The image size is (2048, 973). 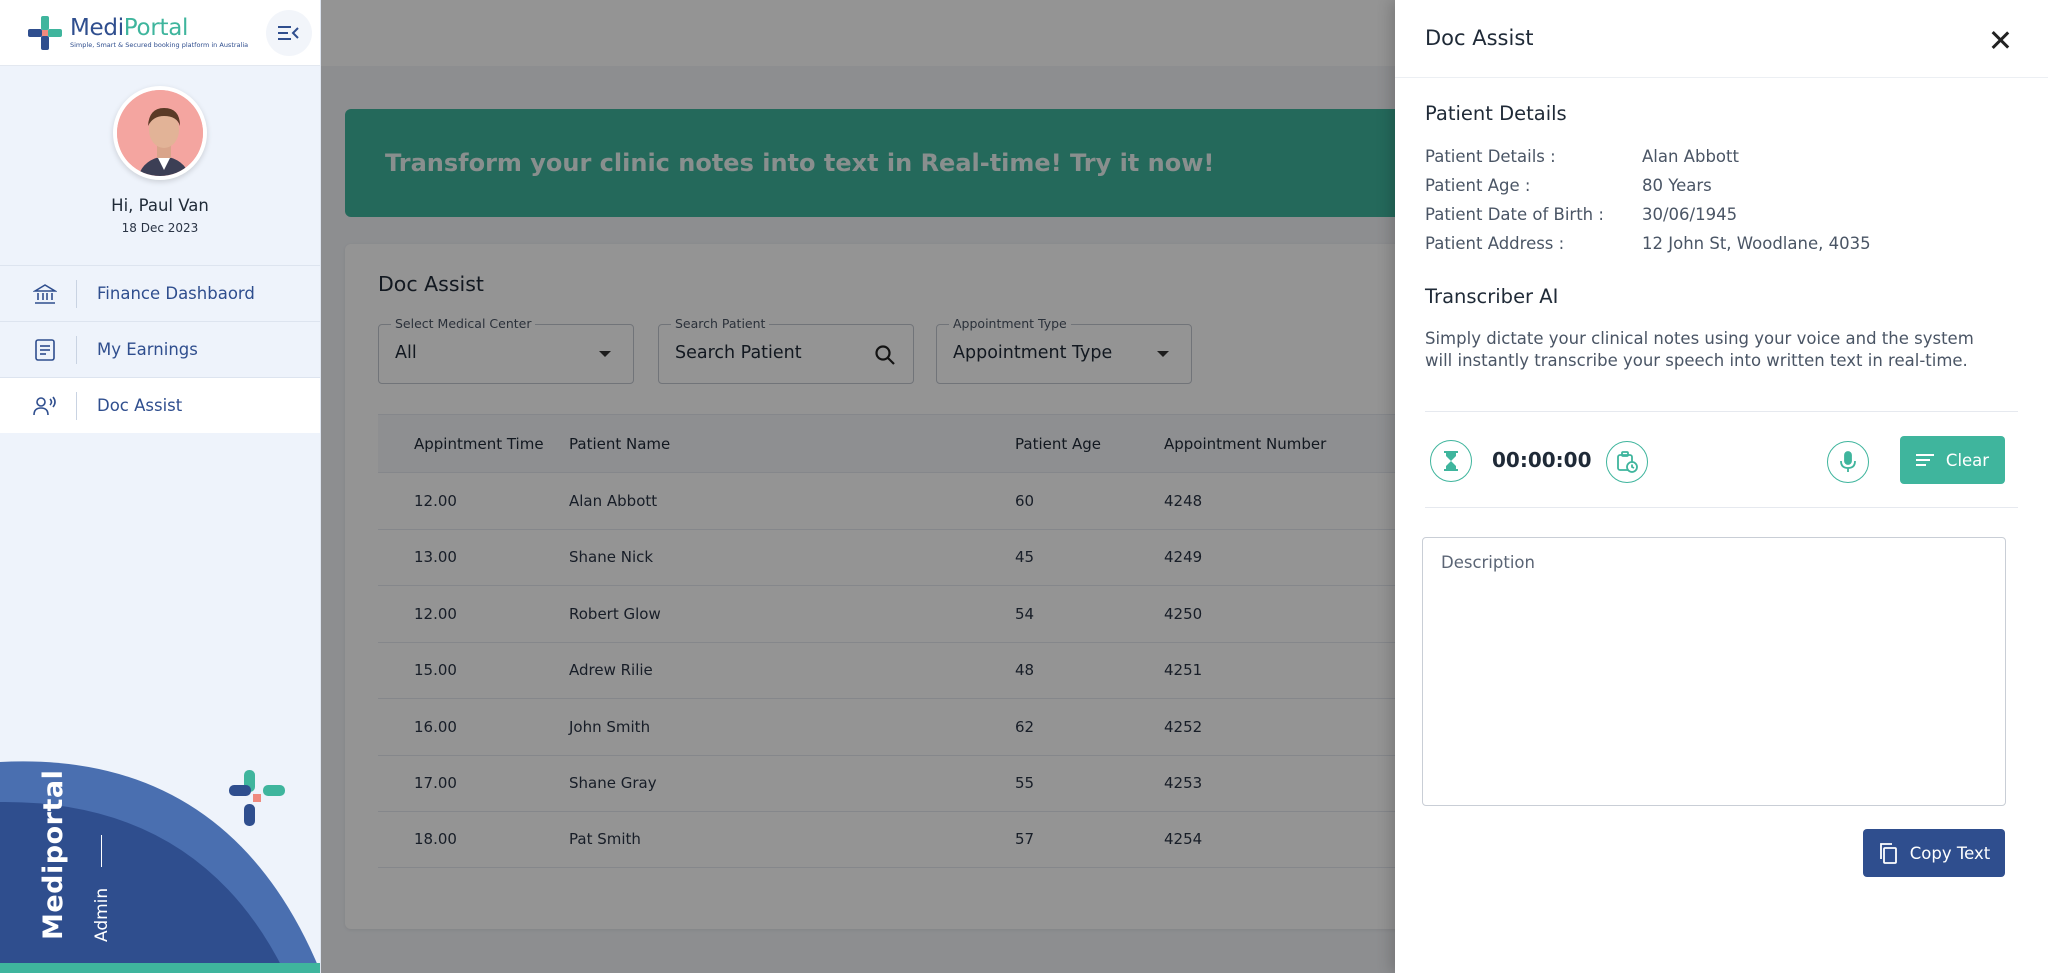 I want to click on clipboard-clock-icon, so click(x=1627, y=462).